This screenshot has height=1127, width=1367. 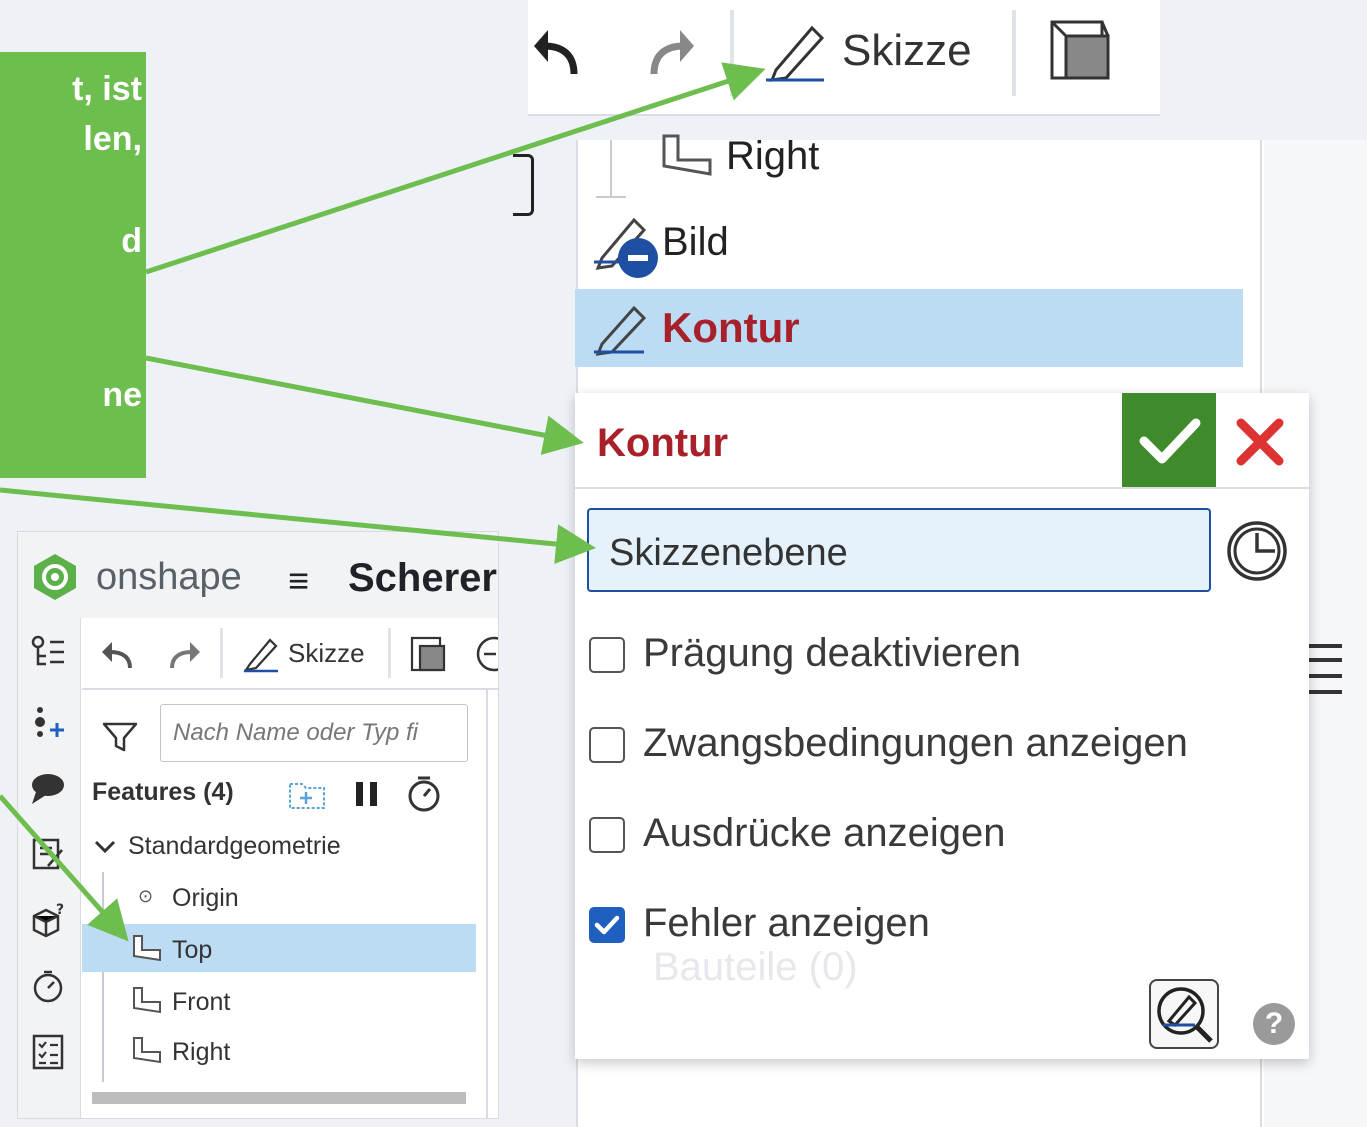 What do you see at coordinates (192, 950) in the screenshot?
I see `tree-item-top: Top` at bounding box center [192, 950].